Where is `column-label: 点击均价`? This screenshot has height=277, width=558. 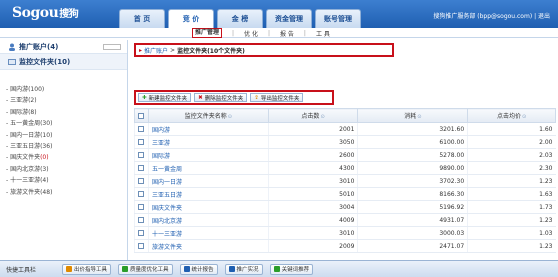 column-label: 点击均价 is located at coordinates (508, 116).